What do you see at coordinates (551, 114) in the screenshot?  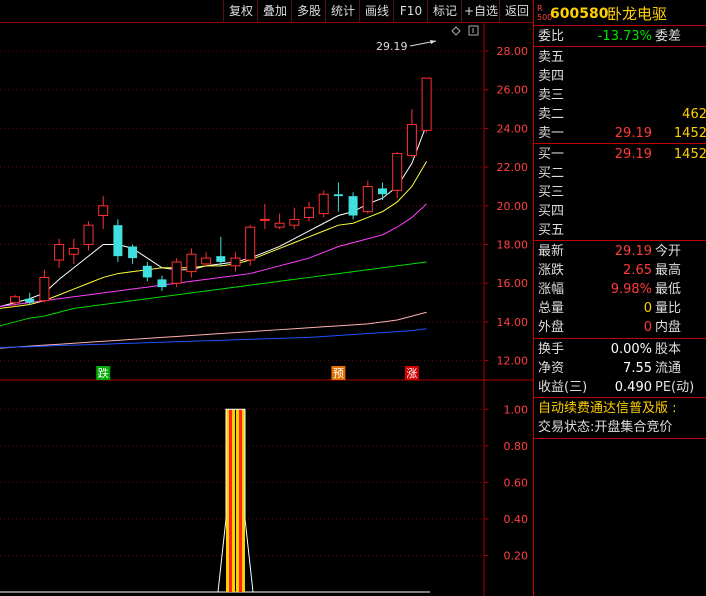 I see `ask-row-4-label: 卖二` at bounding box center [551, 114].